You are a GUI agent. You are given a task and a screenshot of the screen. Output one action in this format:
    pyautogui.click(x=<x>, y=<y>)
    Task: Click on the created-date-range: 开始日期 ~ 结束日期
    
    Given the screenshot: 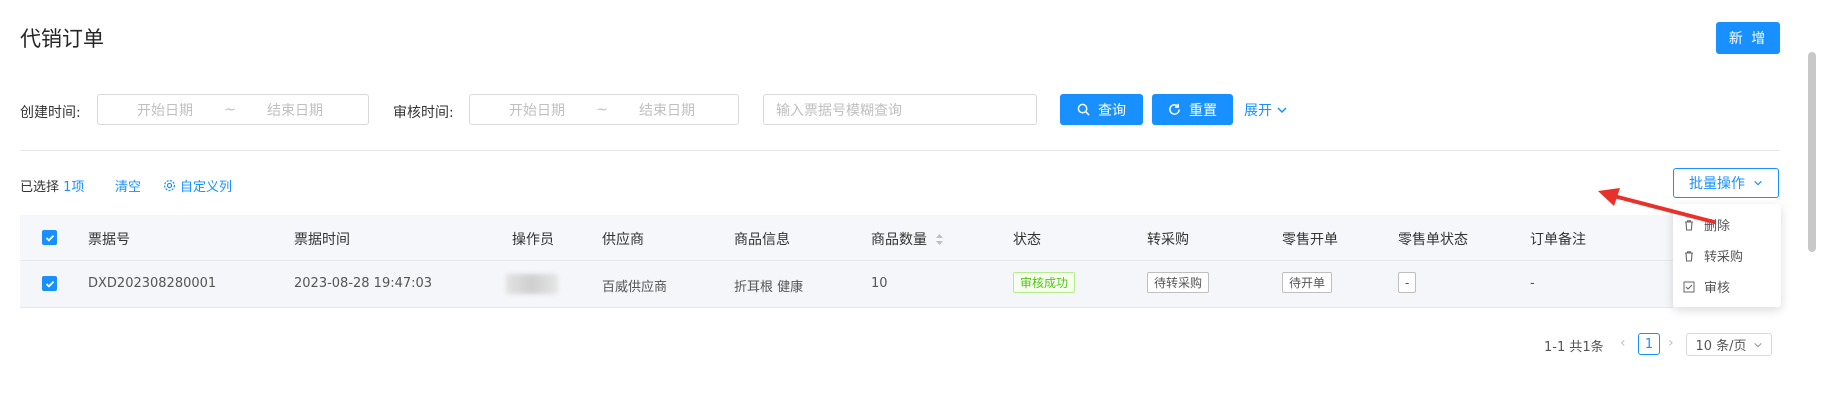 What is the action you would take?
    pyautogui.click(x=233, y=109)
    